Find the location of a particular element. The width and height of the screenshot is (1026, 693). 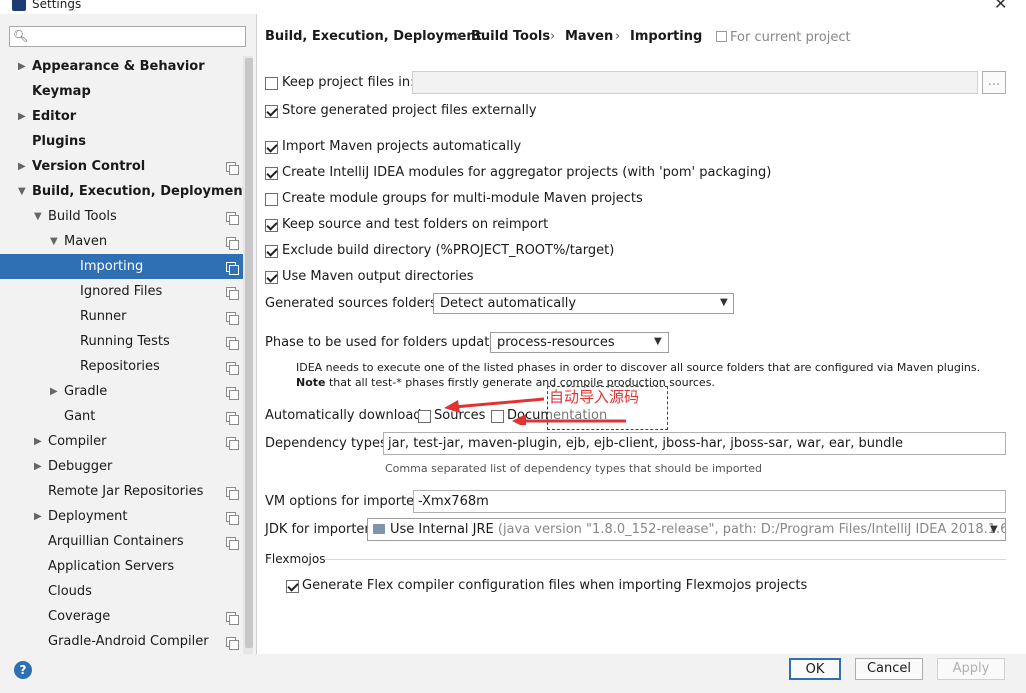

sidebar-item: Importing is located at coordinates (121, 266).